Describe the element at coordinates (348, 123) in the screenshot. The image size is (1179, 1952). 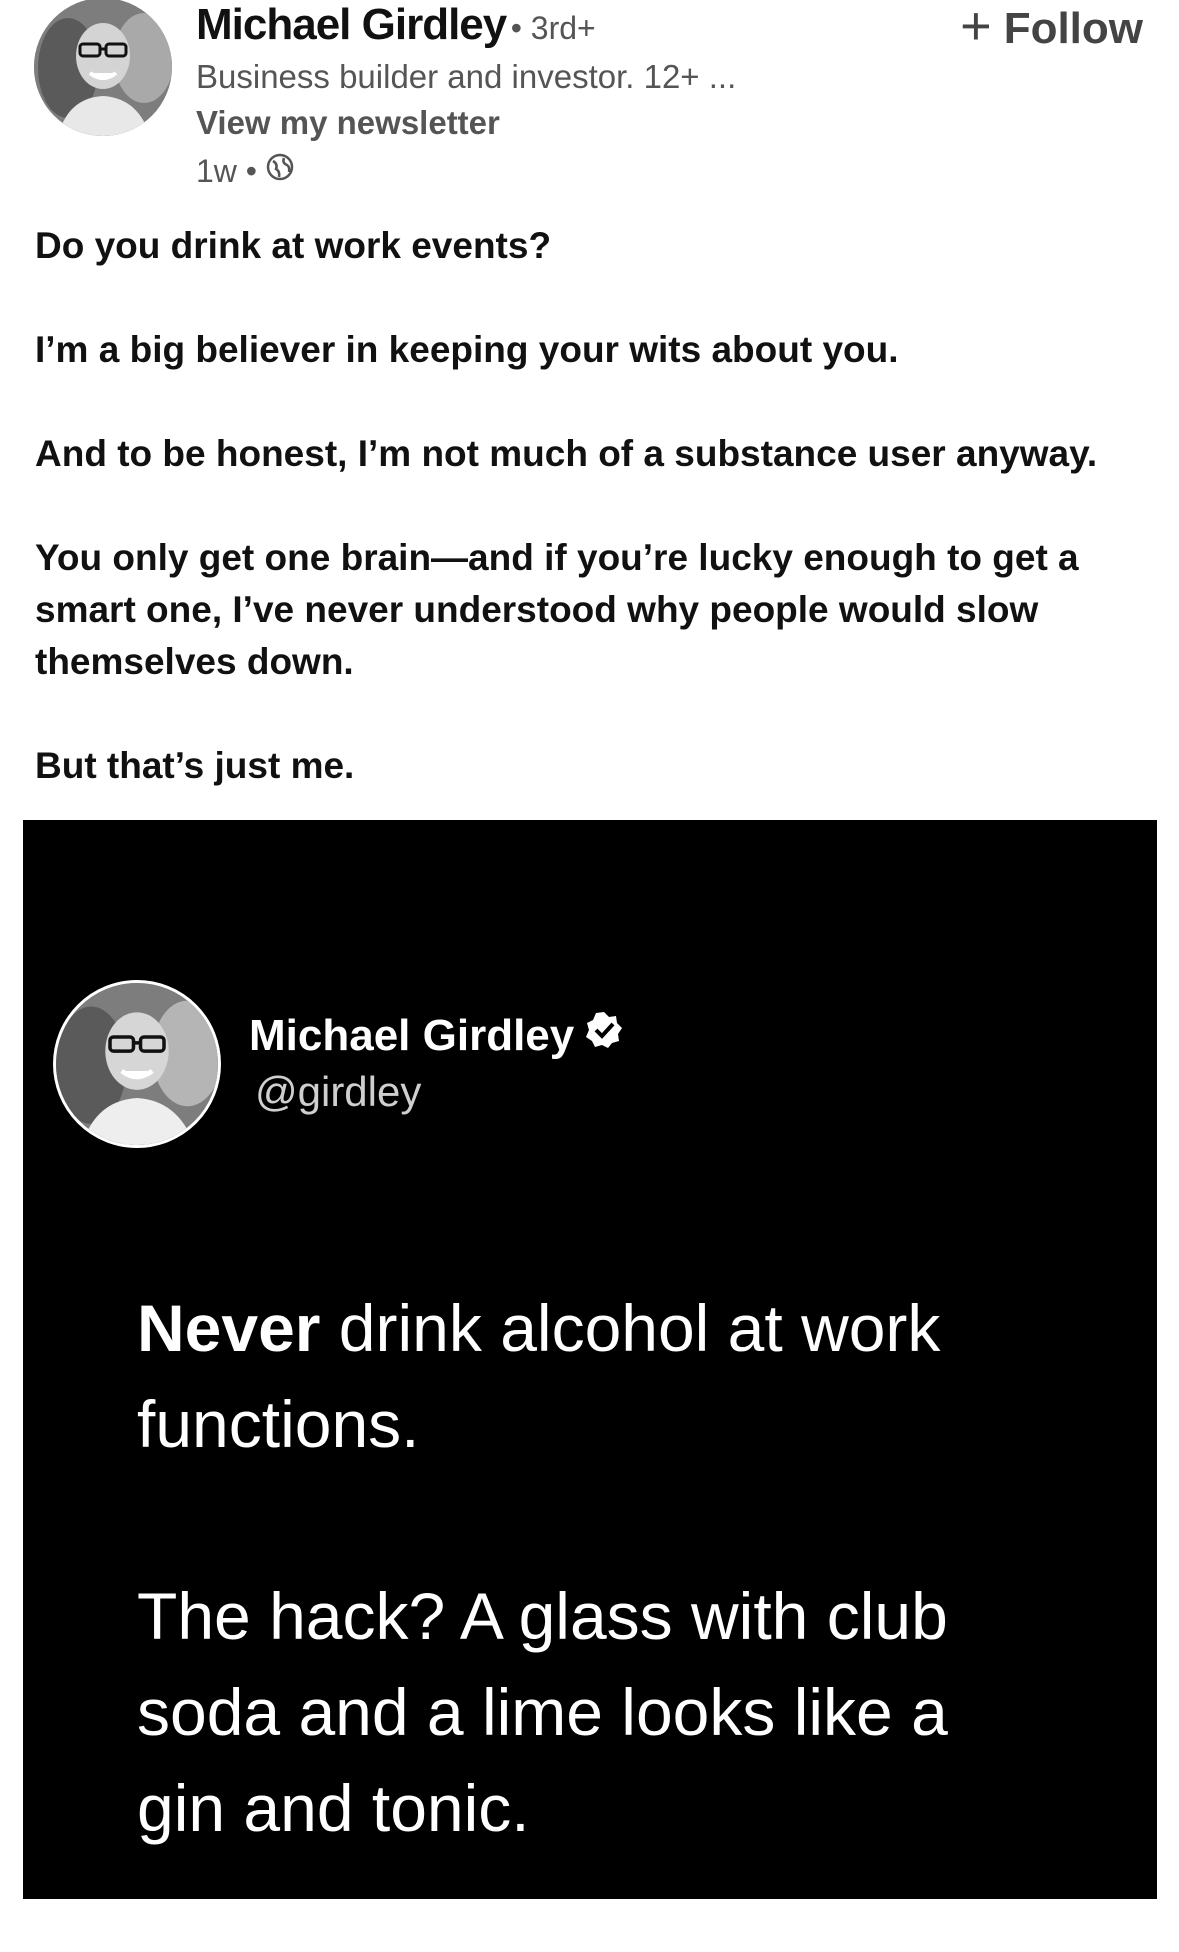
I see `view-newsletter-link: View my newsletter` at that location.